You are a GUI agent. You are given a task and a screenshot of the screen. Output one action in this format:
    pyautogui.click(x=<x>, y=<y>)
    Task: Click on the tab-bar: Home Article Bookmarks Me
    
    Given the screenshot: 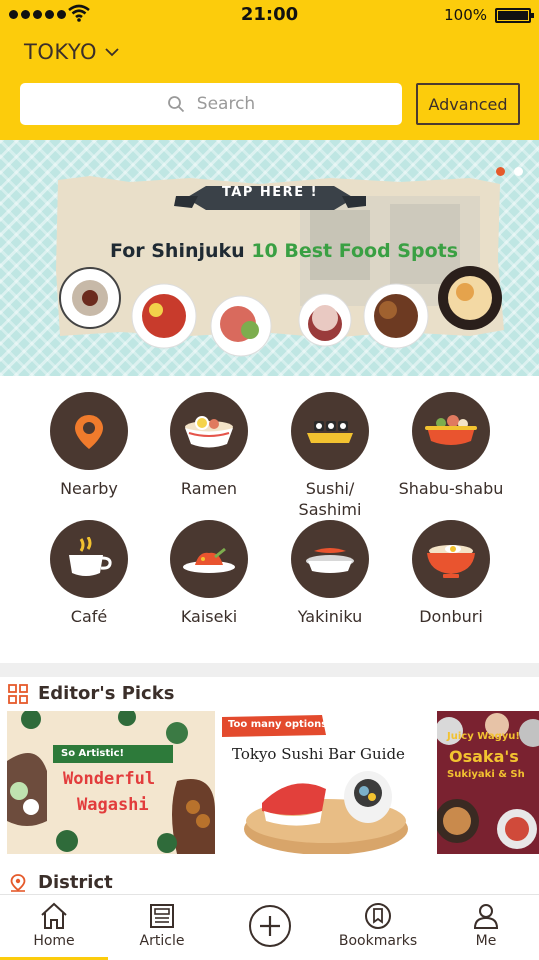 What is the action you would take?
    pyautogui.click(x=269, y=927)
    